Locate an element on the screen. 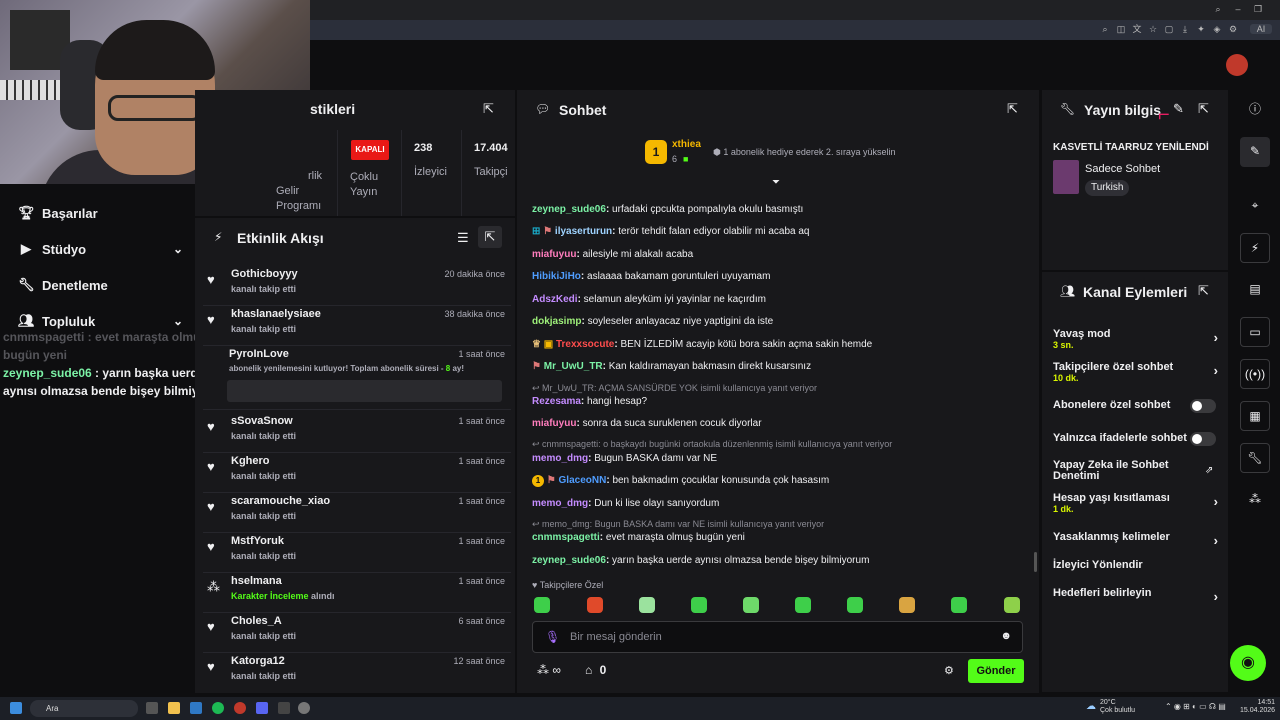 The image size is (1280, 720). tag-badge: Turkish is located at coordinates (1107, 188).